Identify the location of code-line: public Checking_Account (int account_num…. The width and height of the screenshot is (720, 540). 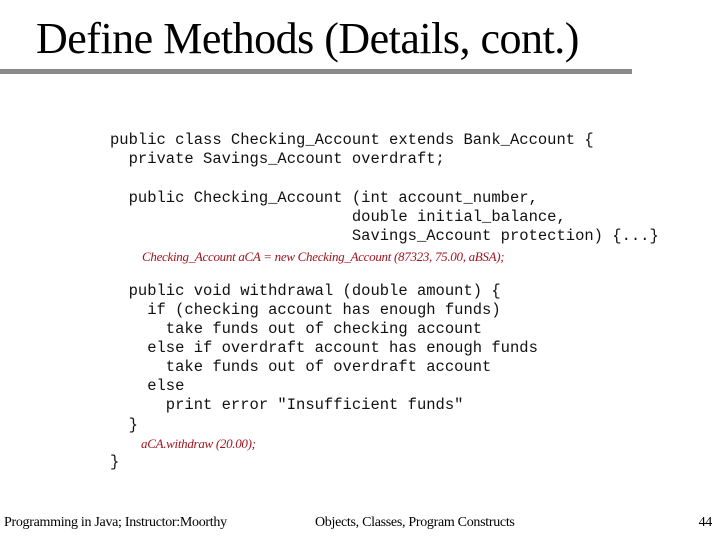
(324, 198).